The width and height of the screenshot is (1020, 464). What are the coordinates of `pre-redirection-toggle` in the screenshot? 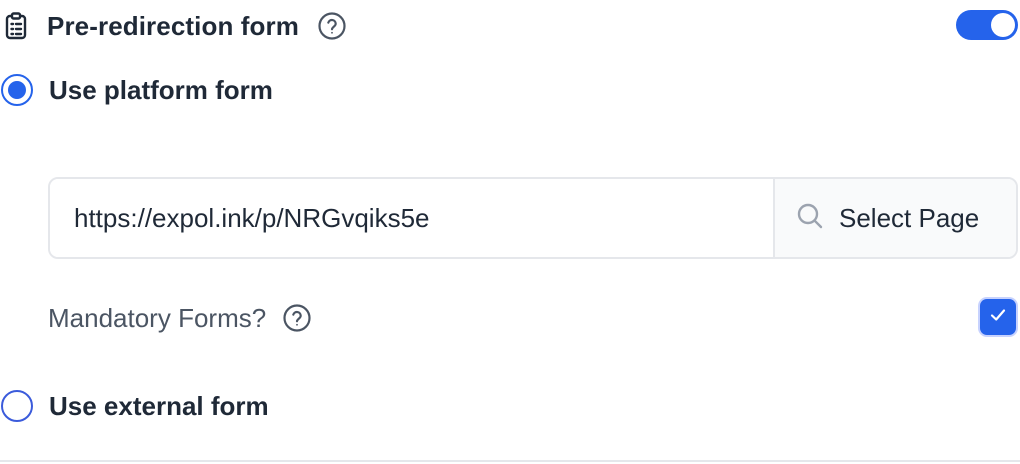 It's located at (987, 25).